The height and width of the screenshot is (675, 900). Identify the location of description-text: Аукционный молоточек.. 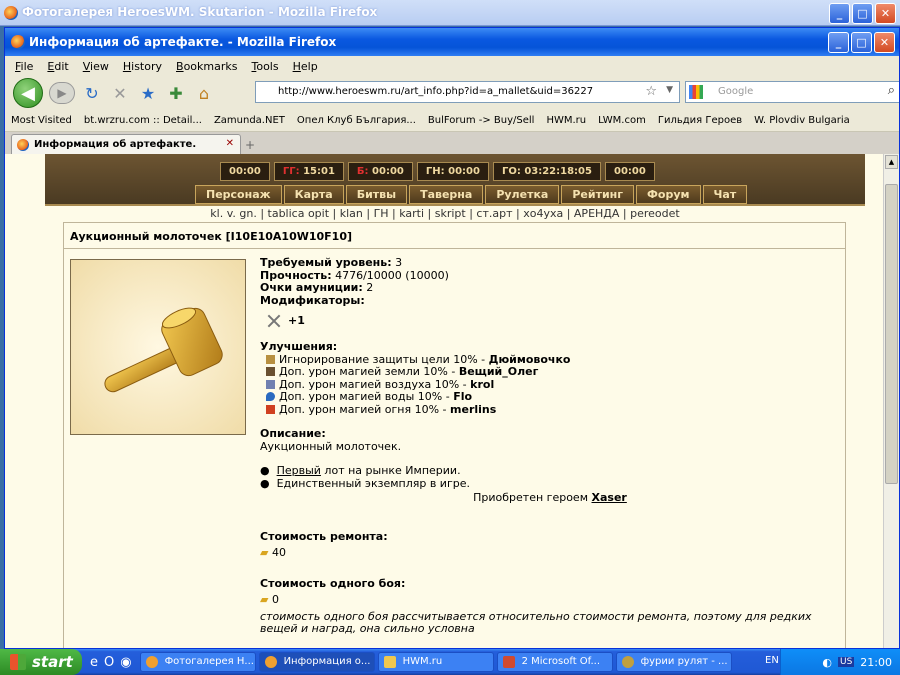
(331, 446).